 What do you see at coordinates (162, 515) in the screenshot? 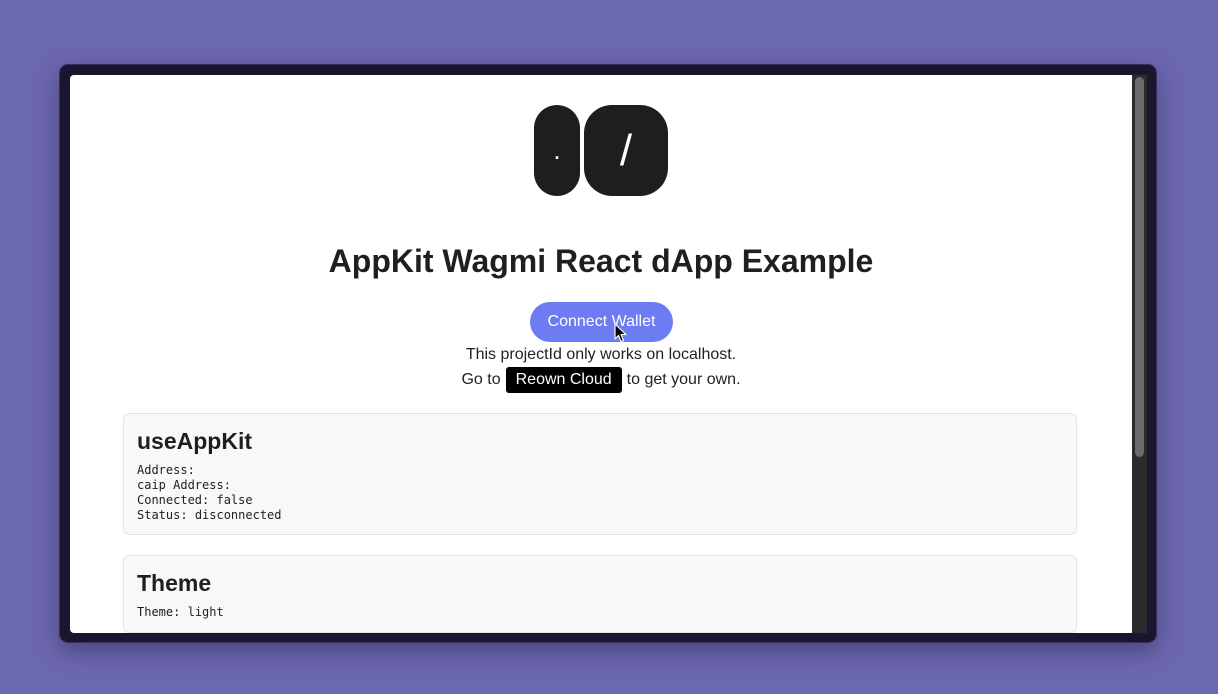
I see `status-label: Status:` at bounding box center [162, 515].